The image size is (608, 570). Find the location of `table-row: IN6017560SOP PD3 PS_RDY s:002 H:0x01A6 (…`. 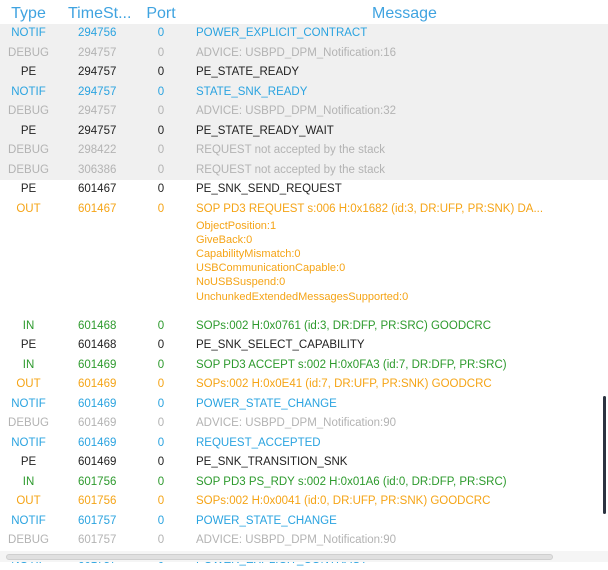

table-row: IN6017560SOP PD3 PS_RDY s:002 H:0x01A6 (… is located at coordinates (304, 483).